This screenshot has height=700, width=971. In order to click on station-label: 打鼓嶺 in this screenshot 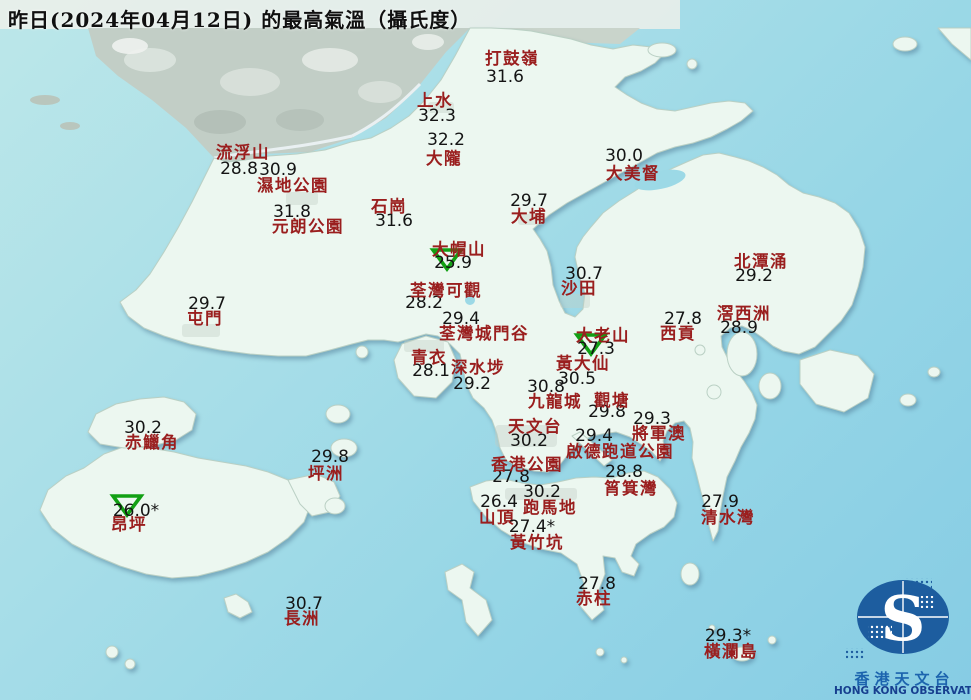, I will do `click(512, 58)`.